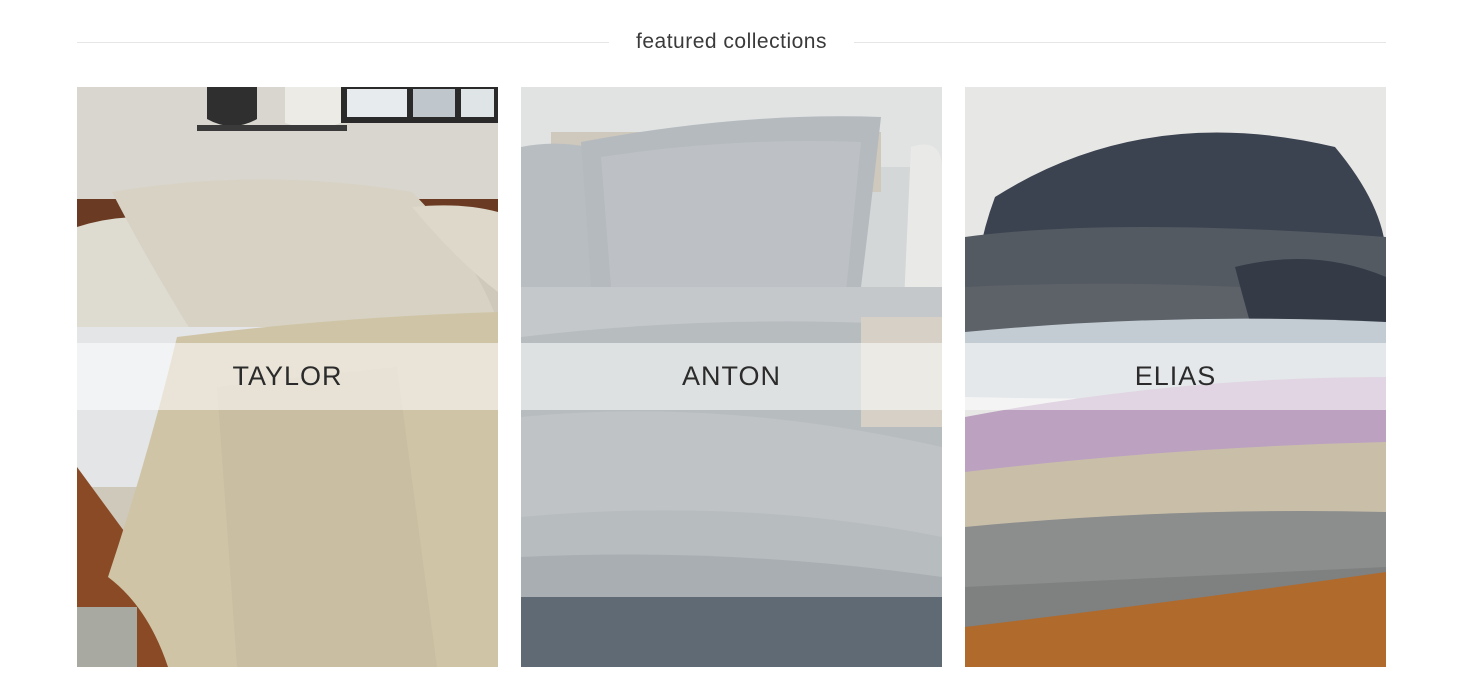 This screenshot has height=698, width=1463. I want to click on section-header: featured collections, so click(732, 42).